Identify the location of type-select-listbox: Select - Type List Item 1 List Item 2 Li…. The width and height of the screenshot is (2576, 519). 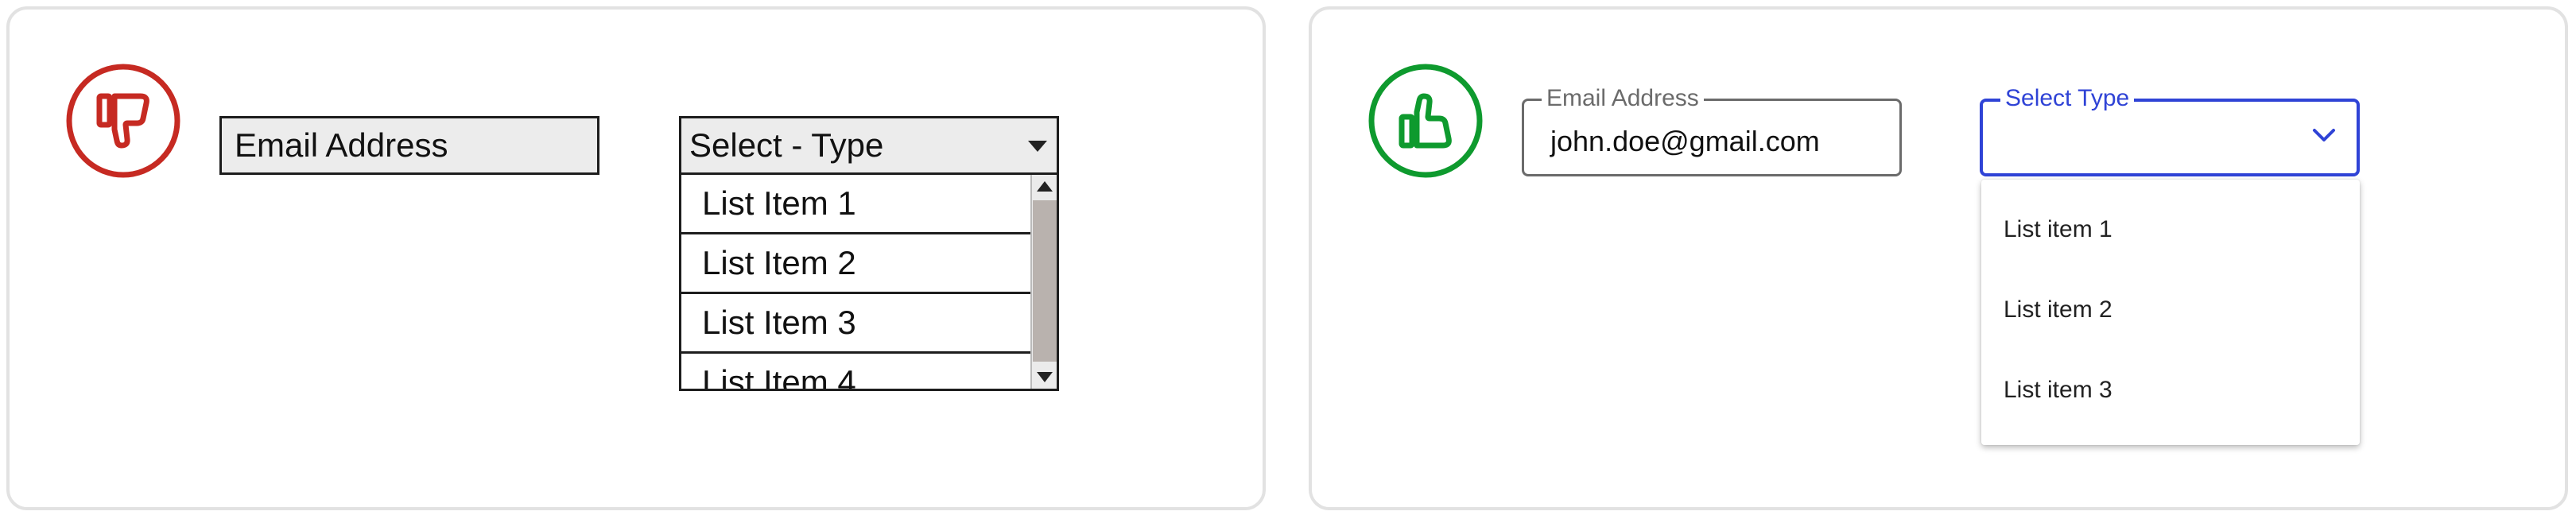
(869, 253).